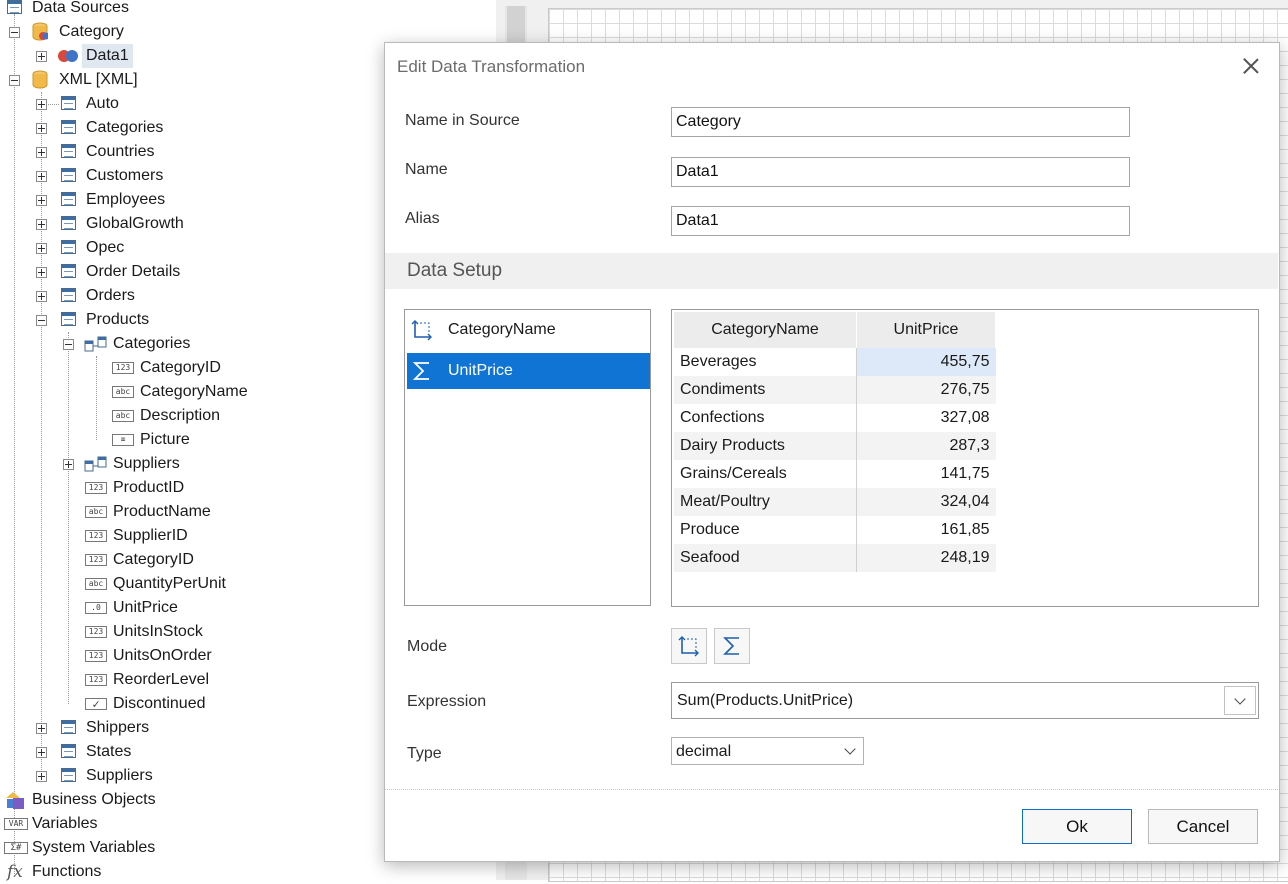 This screenshot has width=1288, height=884. What do you see at coordinates (765, 700) in the screenshot?
I see `expression-value: Sum(Products.UnitPrice)` at bounding box center [765, 700].